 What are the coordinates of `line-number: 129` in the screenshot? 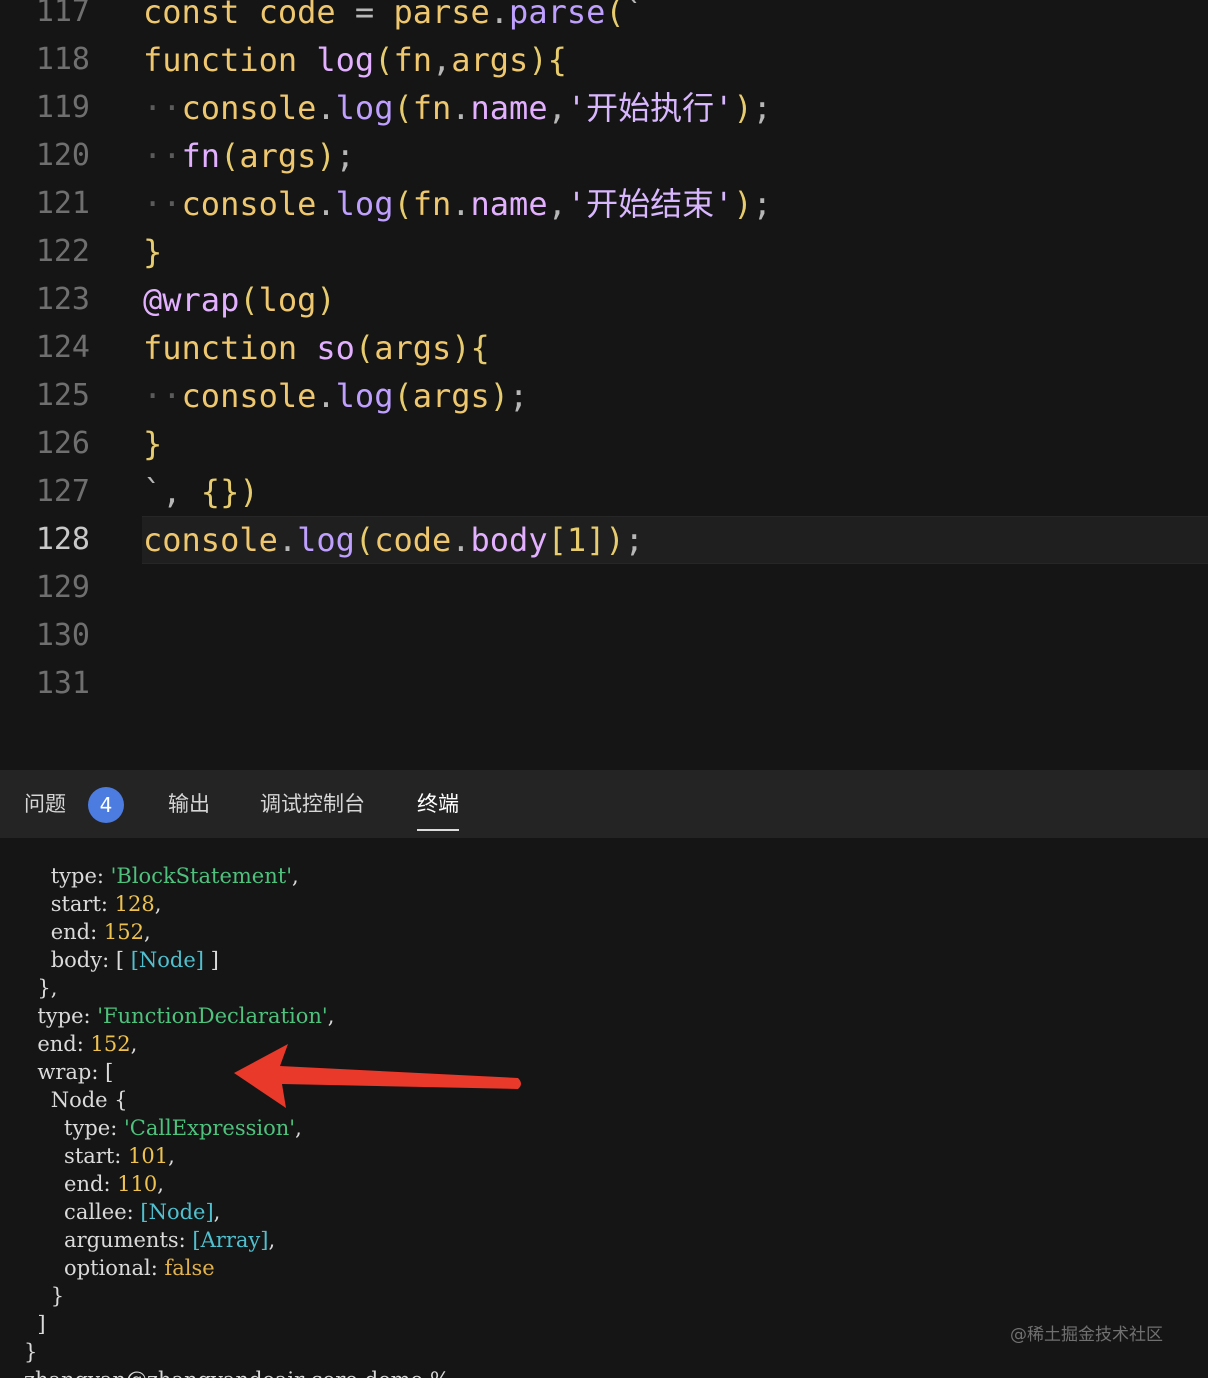 It's located at (62, 587).